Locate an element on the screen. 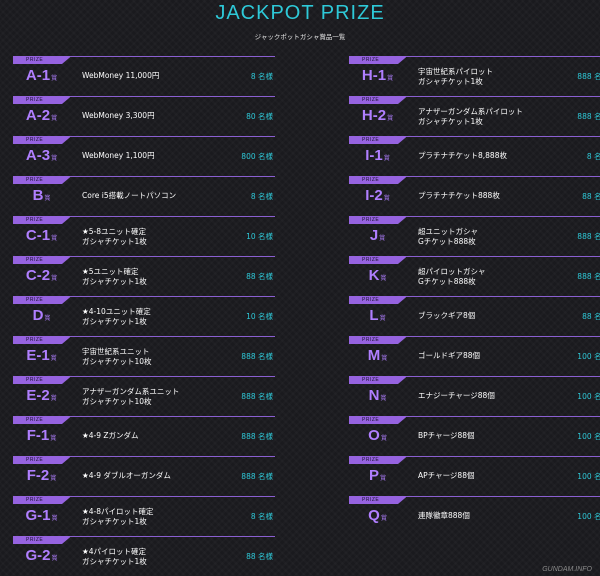  prize-rank: F-1賞 is located at coordinates (41, 435).